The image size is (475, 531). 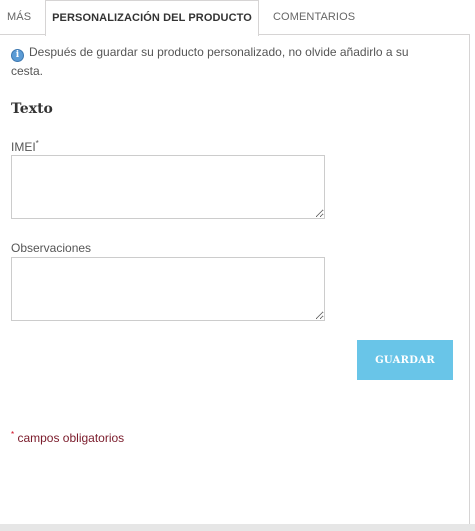 I want to click on tab-mas: Más, so click(x=19, y=17).